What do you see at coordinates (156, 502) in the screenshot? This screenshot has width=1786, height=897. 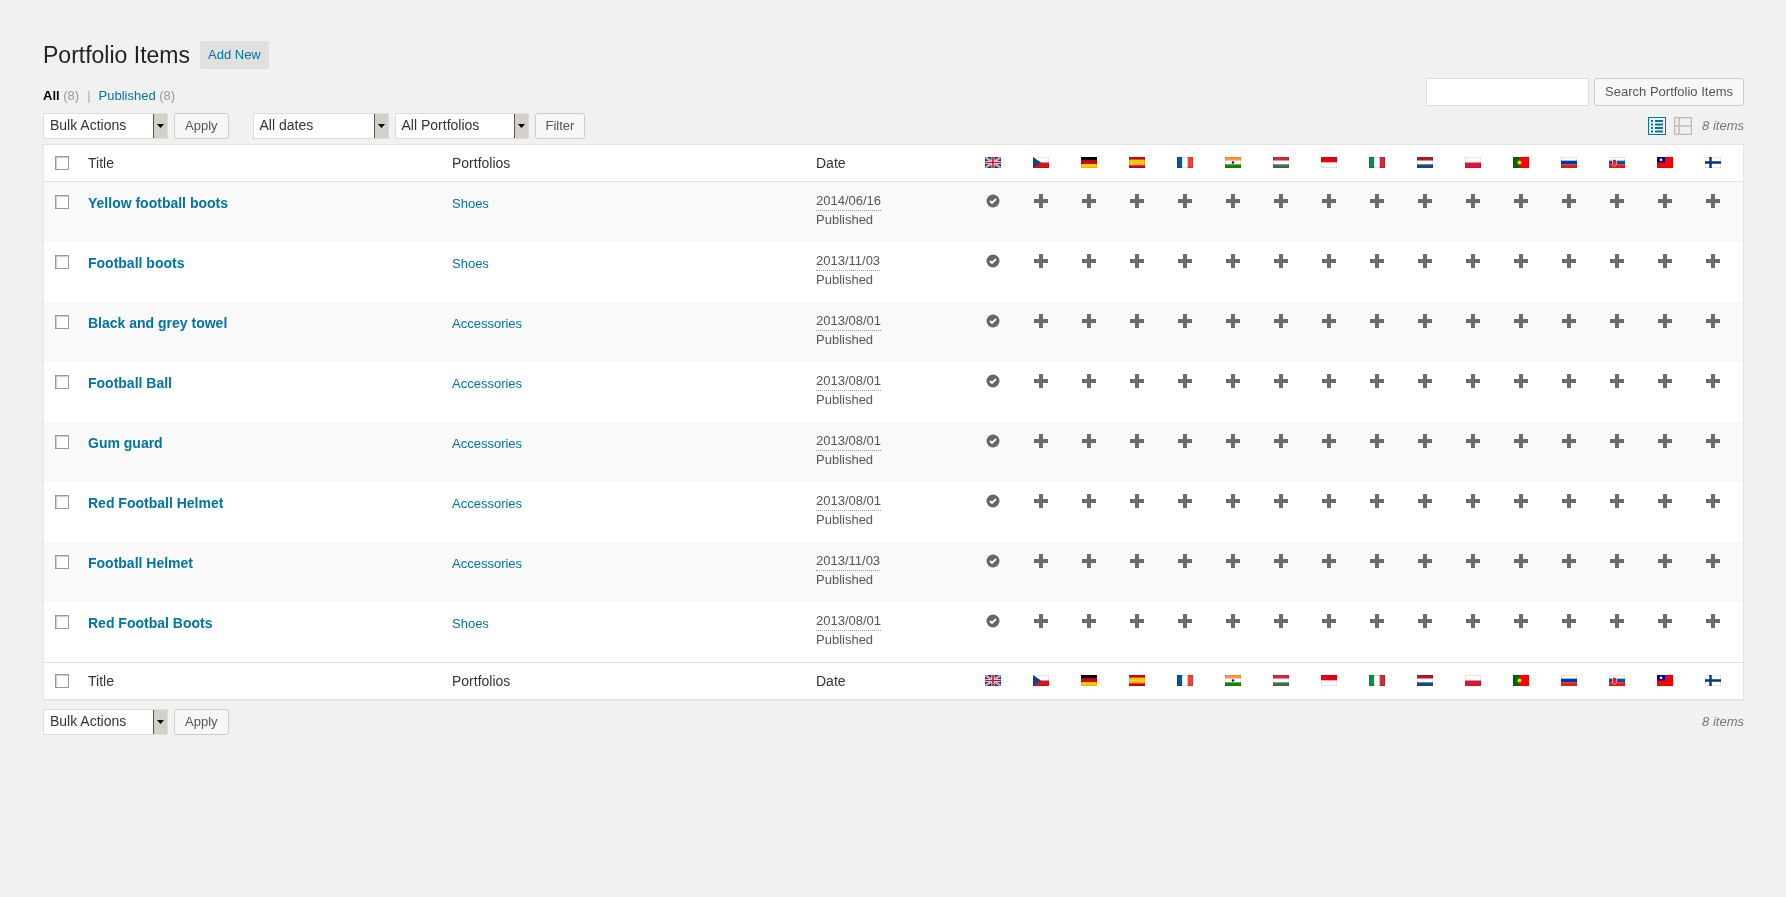 I see `item-title-link: Red Football Helmet` at bounding box center [156, 502].